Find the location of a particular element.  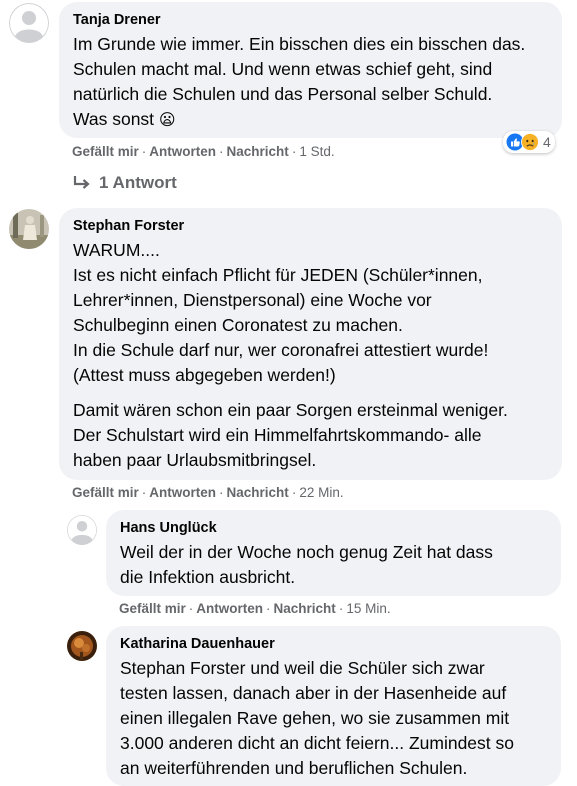

comment-actions: Gefällt mir · Antworten · Nachricht · 1 Std. is located at coordinates (203, 151).